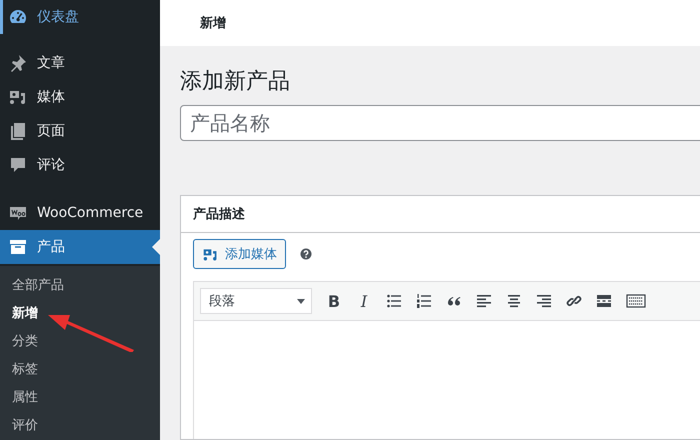 The image size is (700, 440). I want to click on menu-item: 文章, so click(80, 63).